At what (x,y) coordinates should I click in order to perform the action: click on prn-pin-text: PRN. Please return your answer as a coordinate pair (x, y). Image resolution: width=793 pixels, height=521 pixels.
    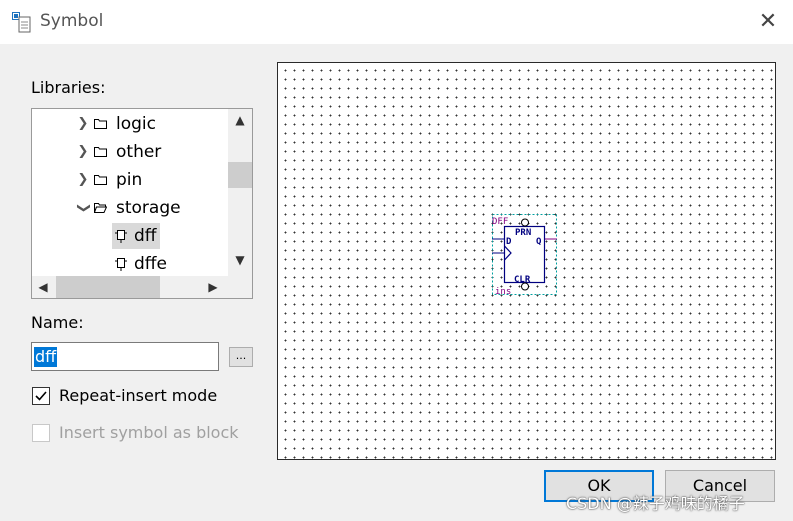
    Looking at the image, I should click on (523, 233).